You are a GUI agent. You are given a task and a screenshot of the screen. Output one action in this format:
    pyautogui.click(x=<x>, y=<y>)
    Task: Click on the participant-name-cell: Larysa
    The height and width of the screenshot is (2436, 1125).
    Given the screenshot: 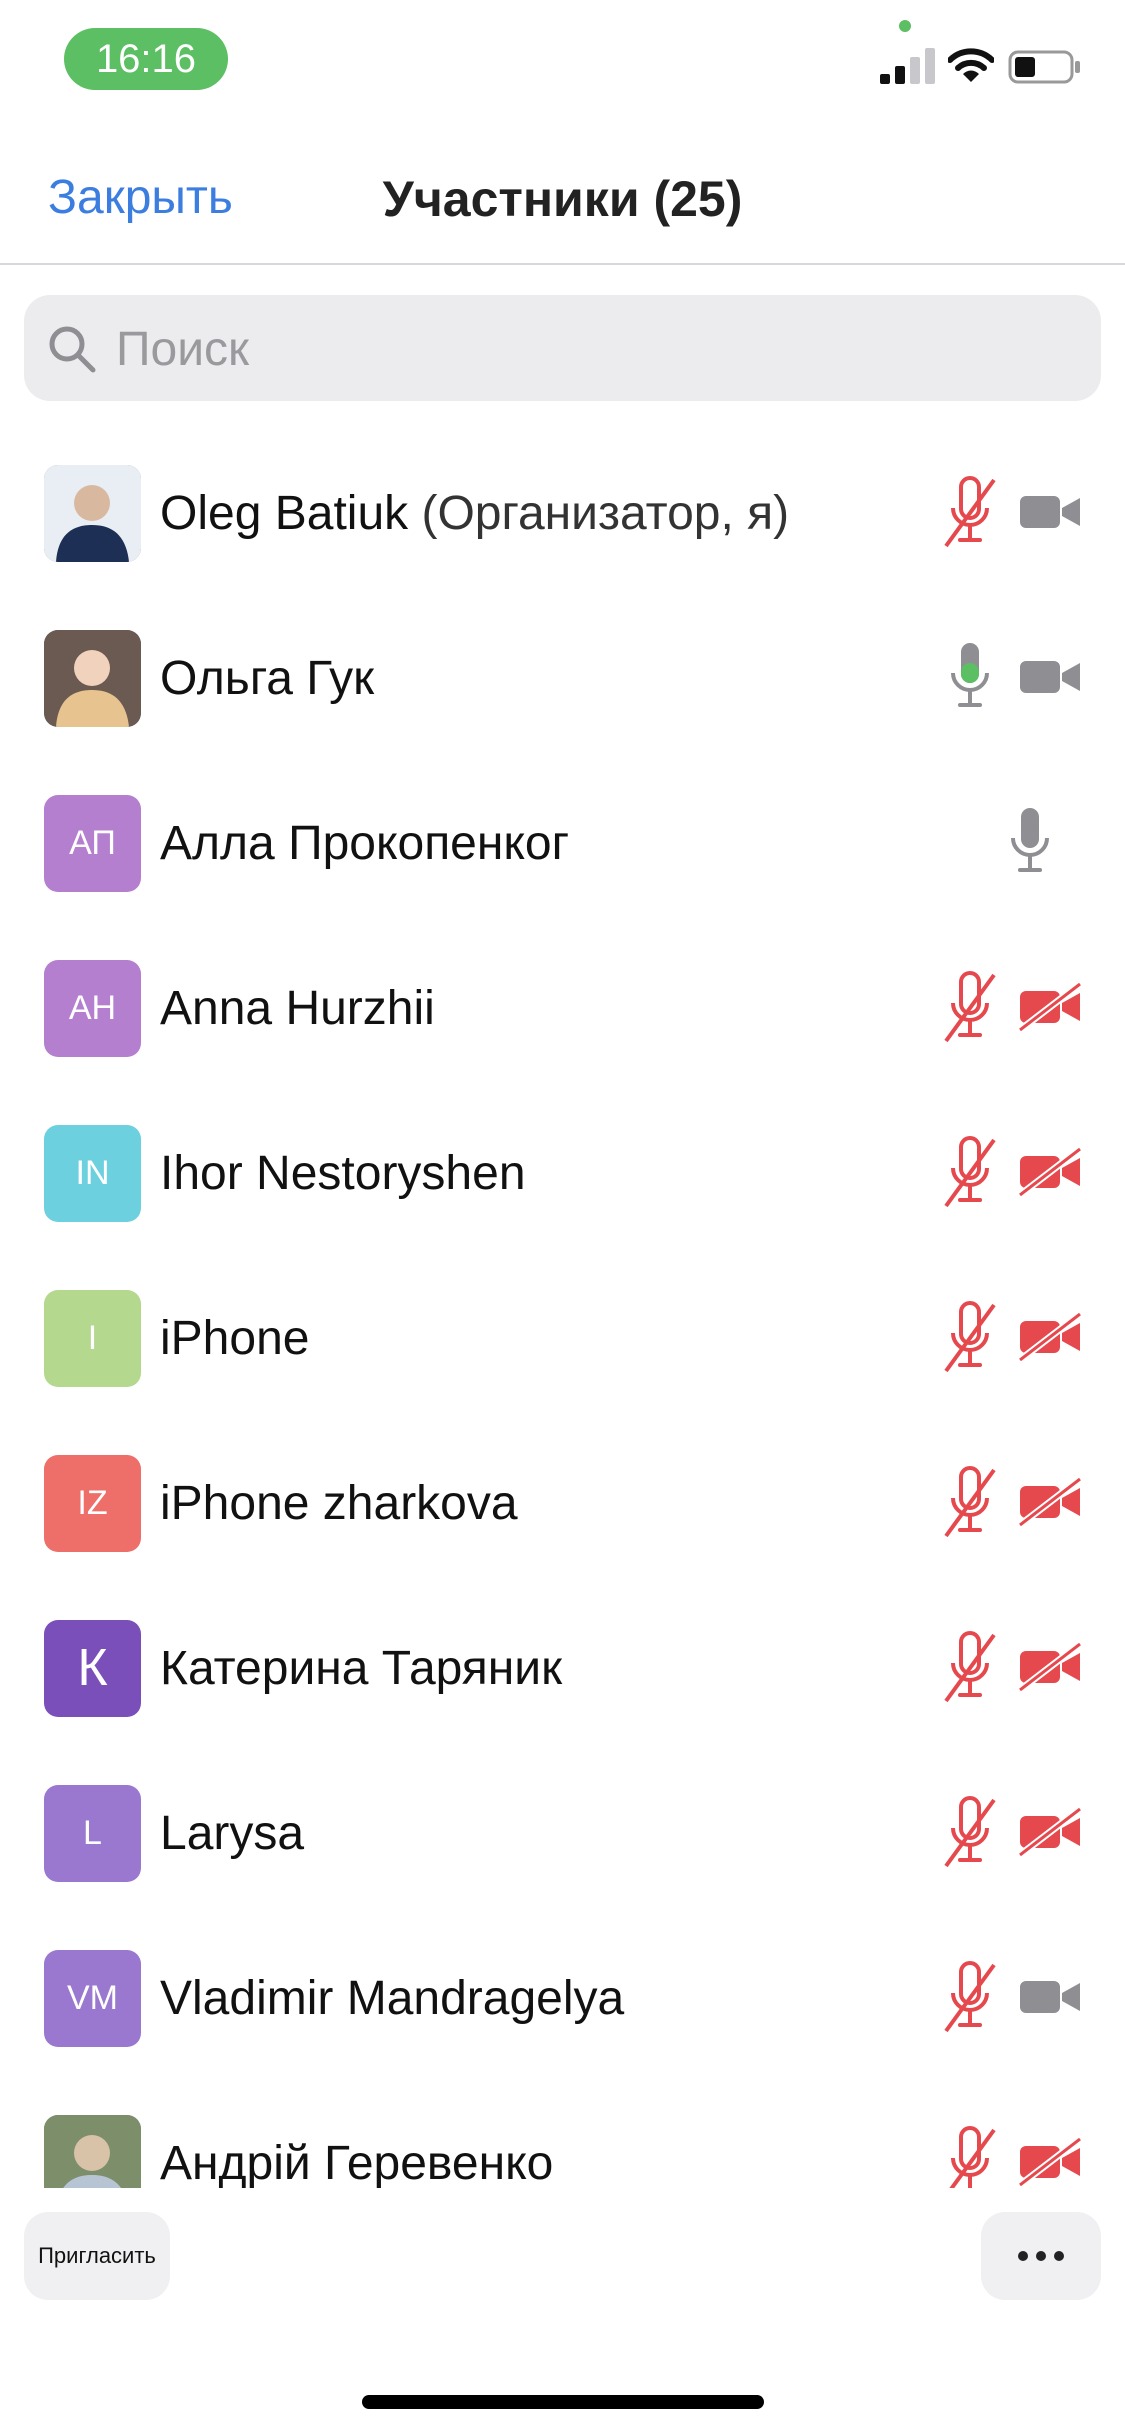 What is the action you would take?
    pyautogui.click(x=232, y=1833)
    